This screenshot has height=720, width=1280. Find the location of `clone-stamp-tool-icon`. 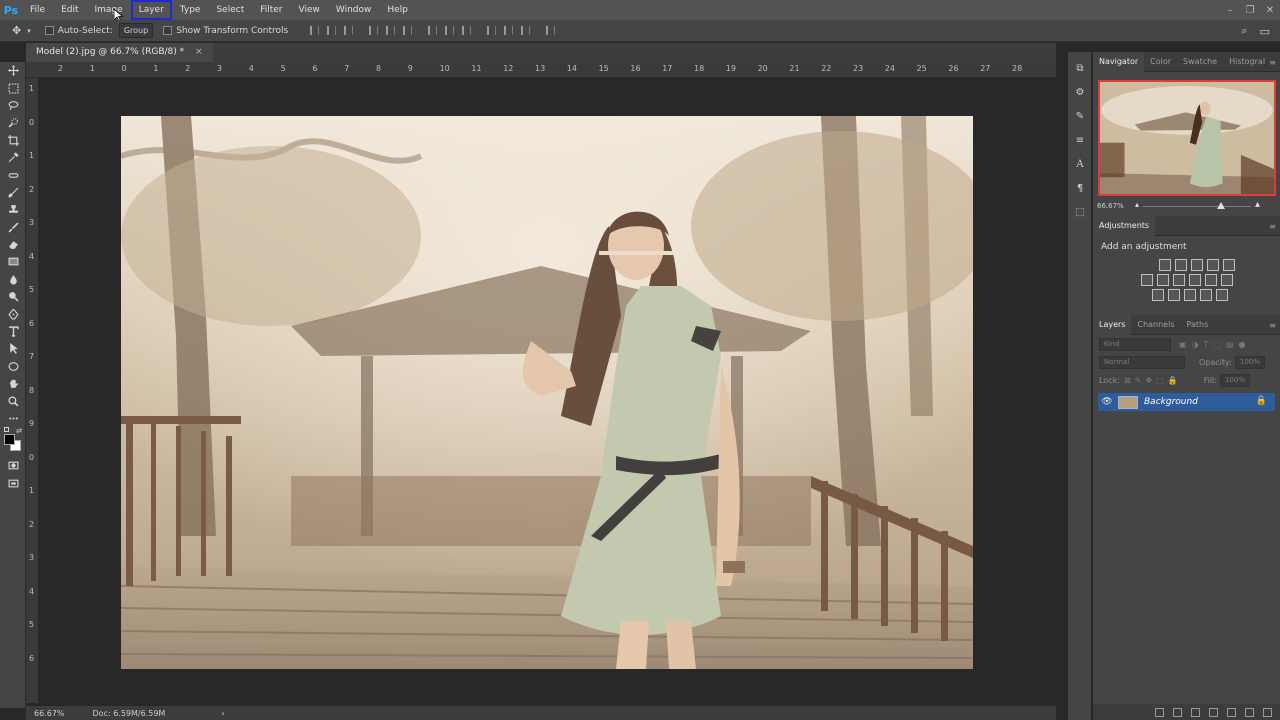

clone-stamp-tool-icon is located at coordinates (13, 209).